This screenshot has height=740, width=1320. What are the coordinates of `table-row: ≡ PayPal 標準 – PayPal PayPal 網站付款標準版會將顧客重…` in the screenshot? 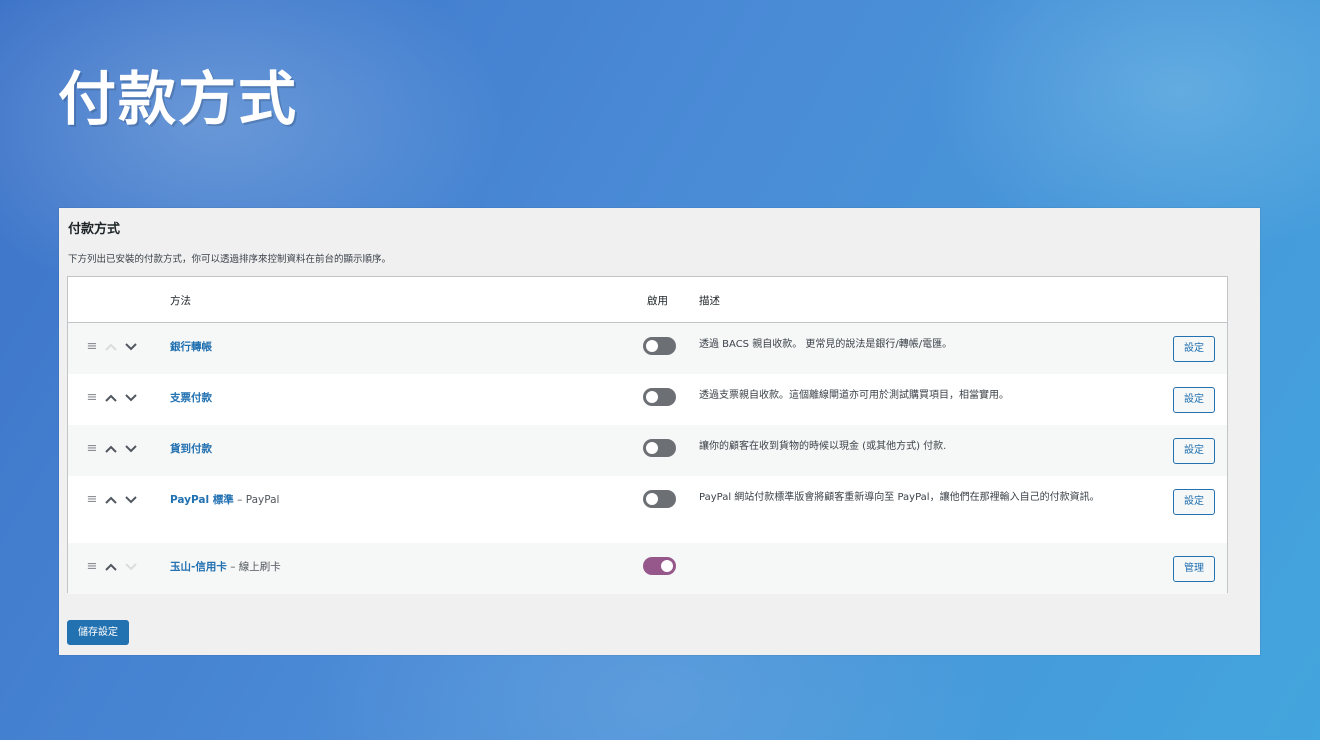 It's located at (647, 509).